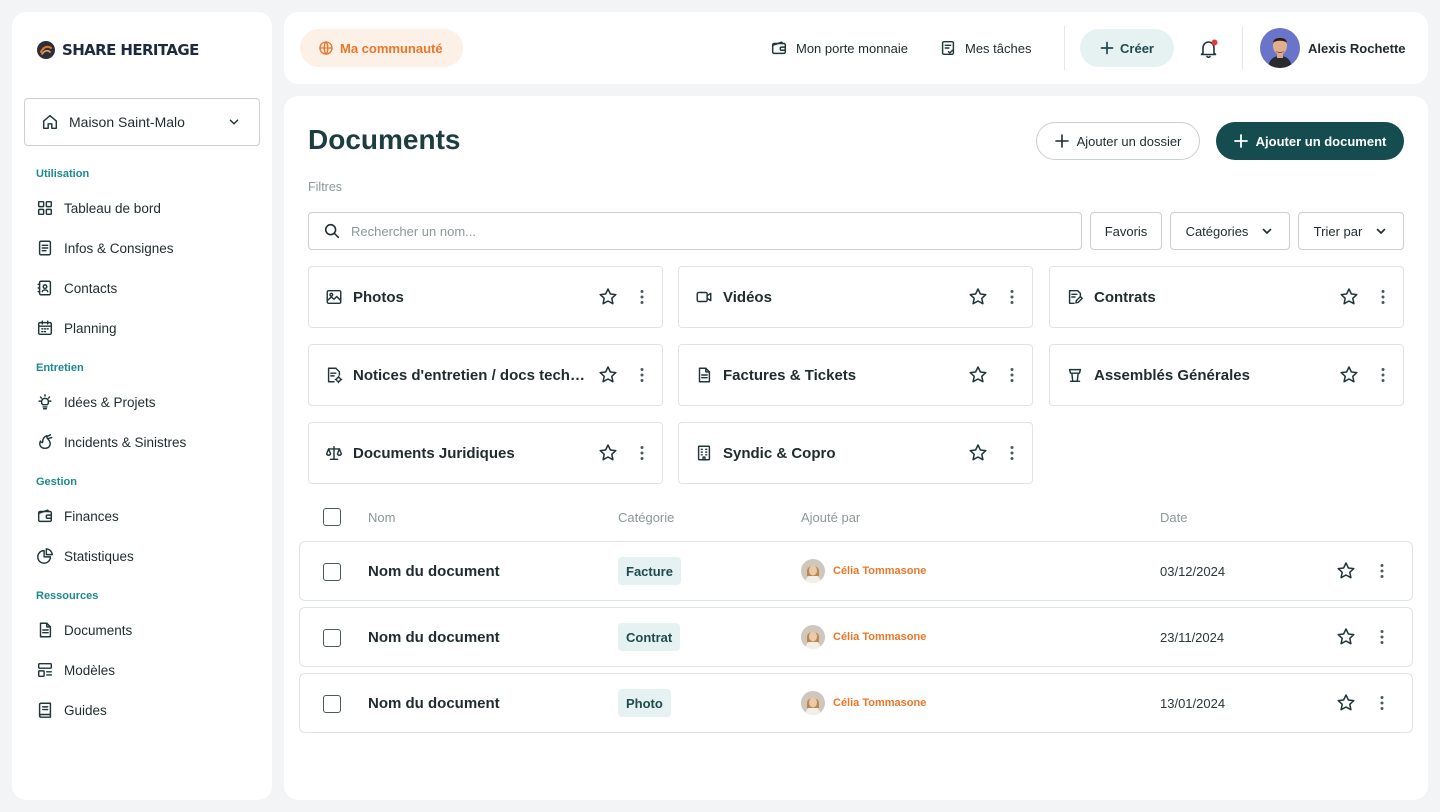  Describe the element at coordinates (91, 516) in the screenshot. I see `sidebar-item-label: Finances` at that location.